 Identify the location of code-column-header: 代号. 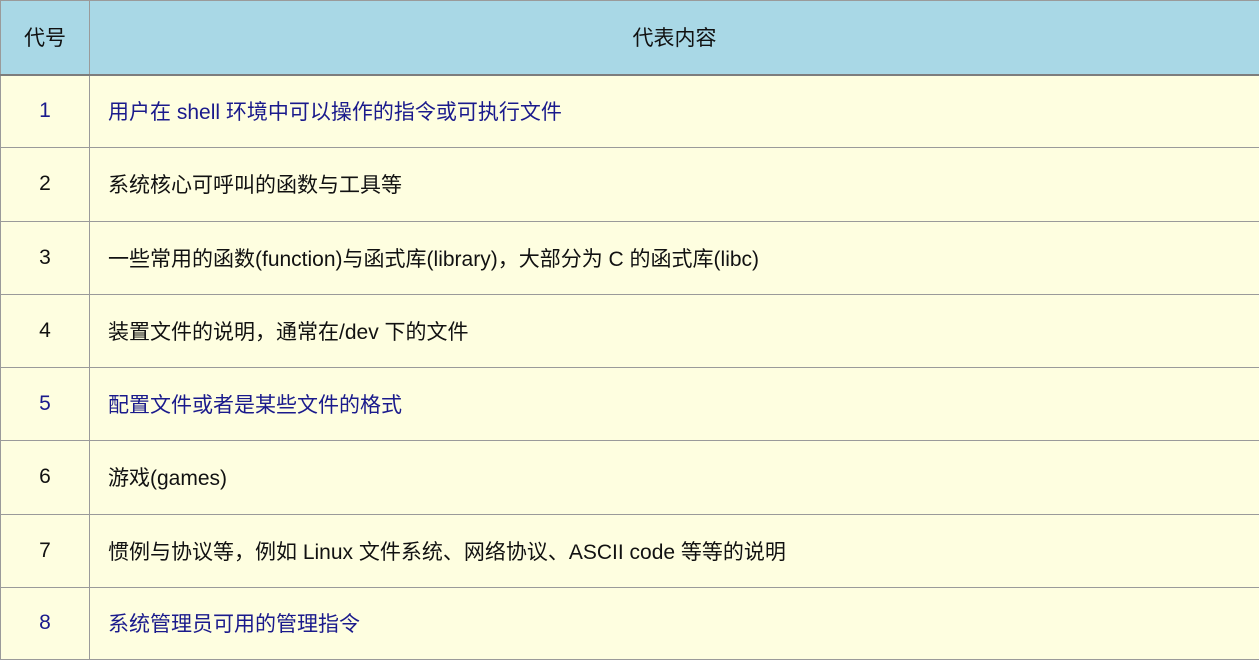
(45, 38).